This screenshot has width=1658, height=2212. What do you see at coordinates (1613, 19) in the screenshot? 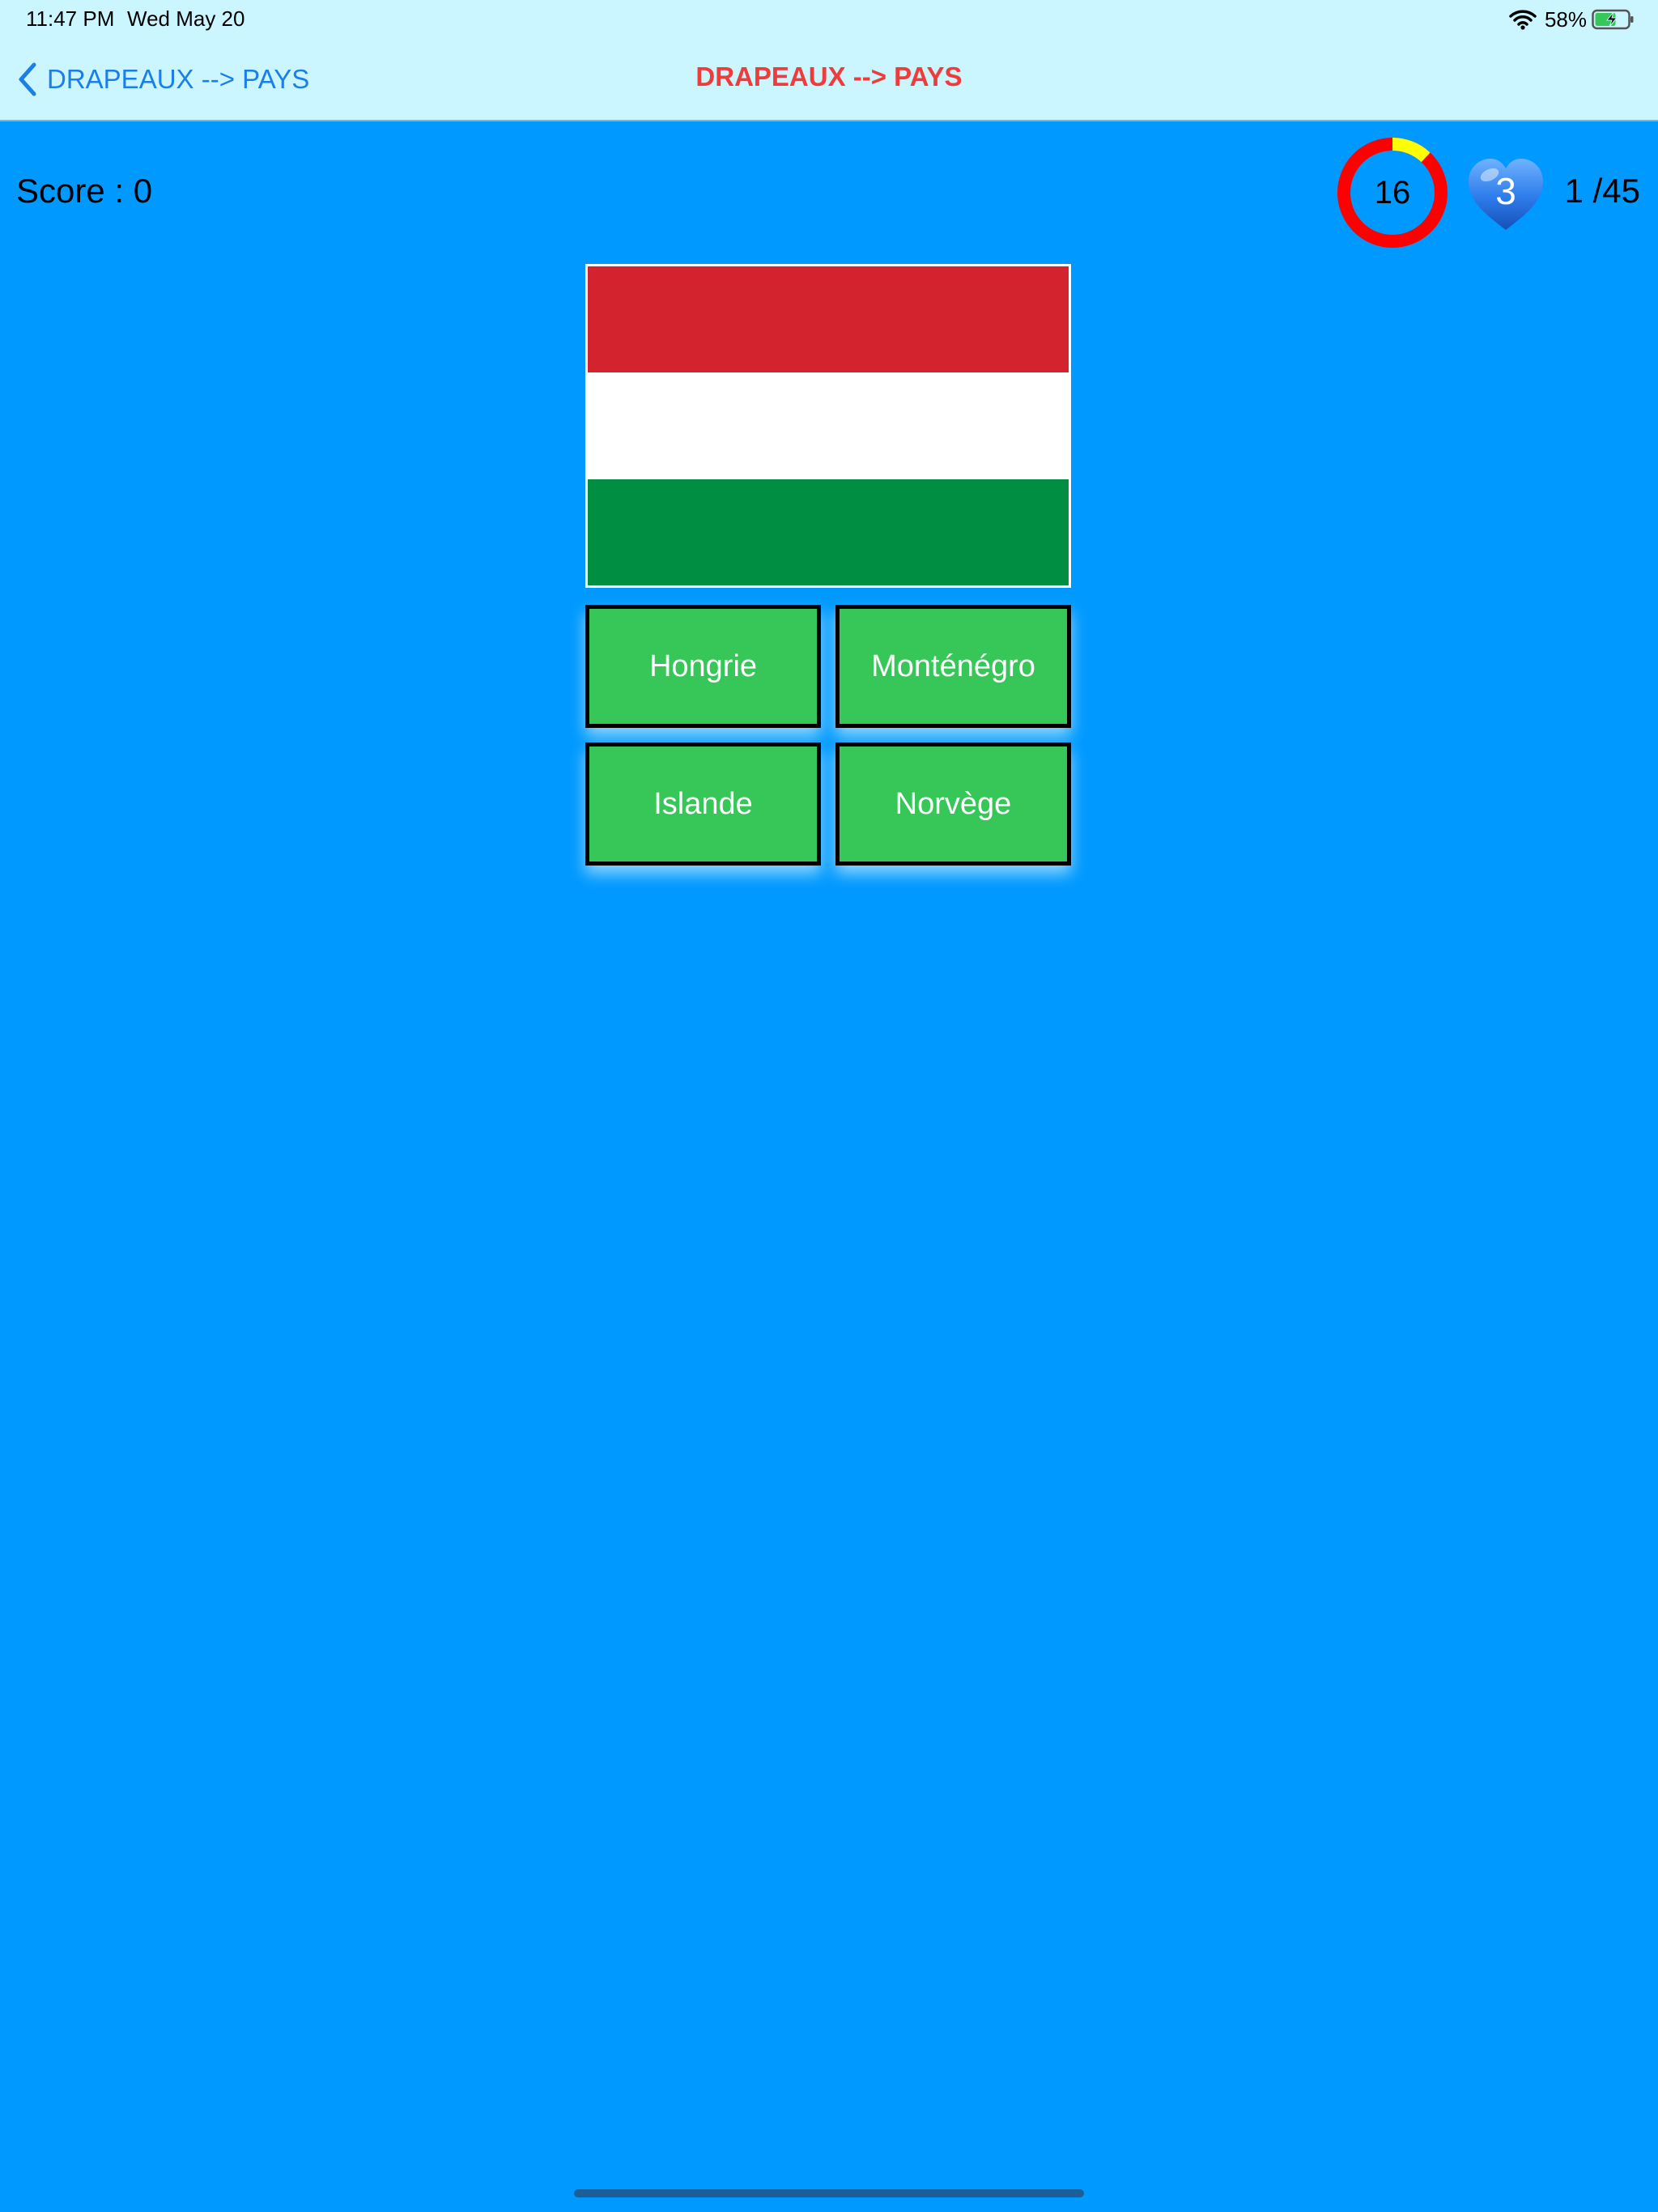
I see `battery-charging-icon` at bounding box center [1613, 19].